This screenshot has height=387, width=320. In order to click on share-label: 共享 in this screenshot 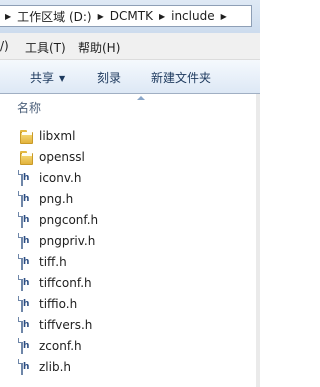, I will do `click(42, 78)`.